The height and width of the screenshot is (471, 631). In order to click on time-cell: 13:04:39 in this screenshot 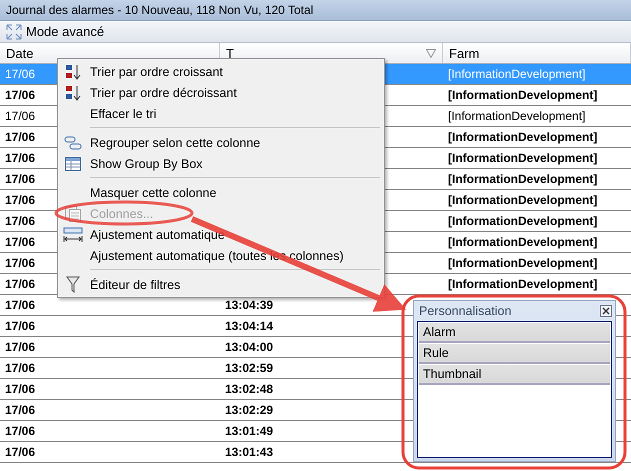, I will do `click(249, 305)`.